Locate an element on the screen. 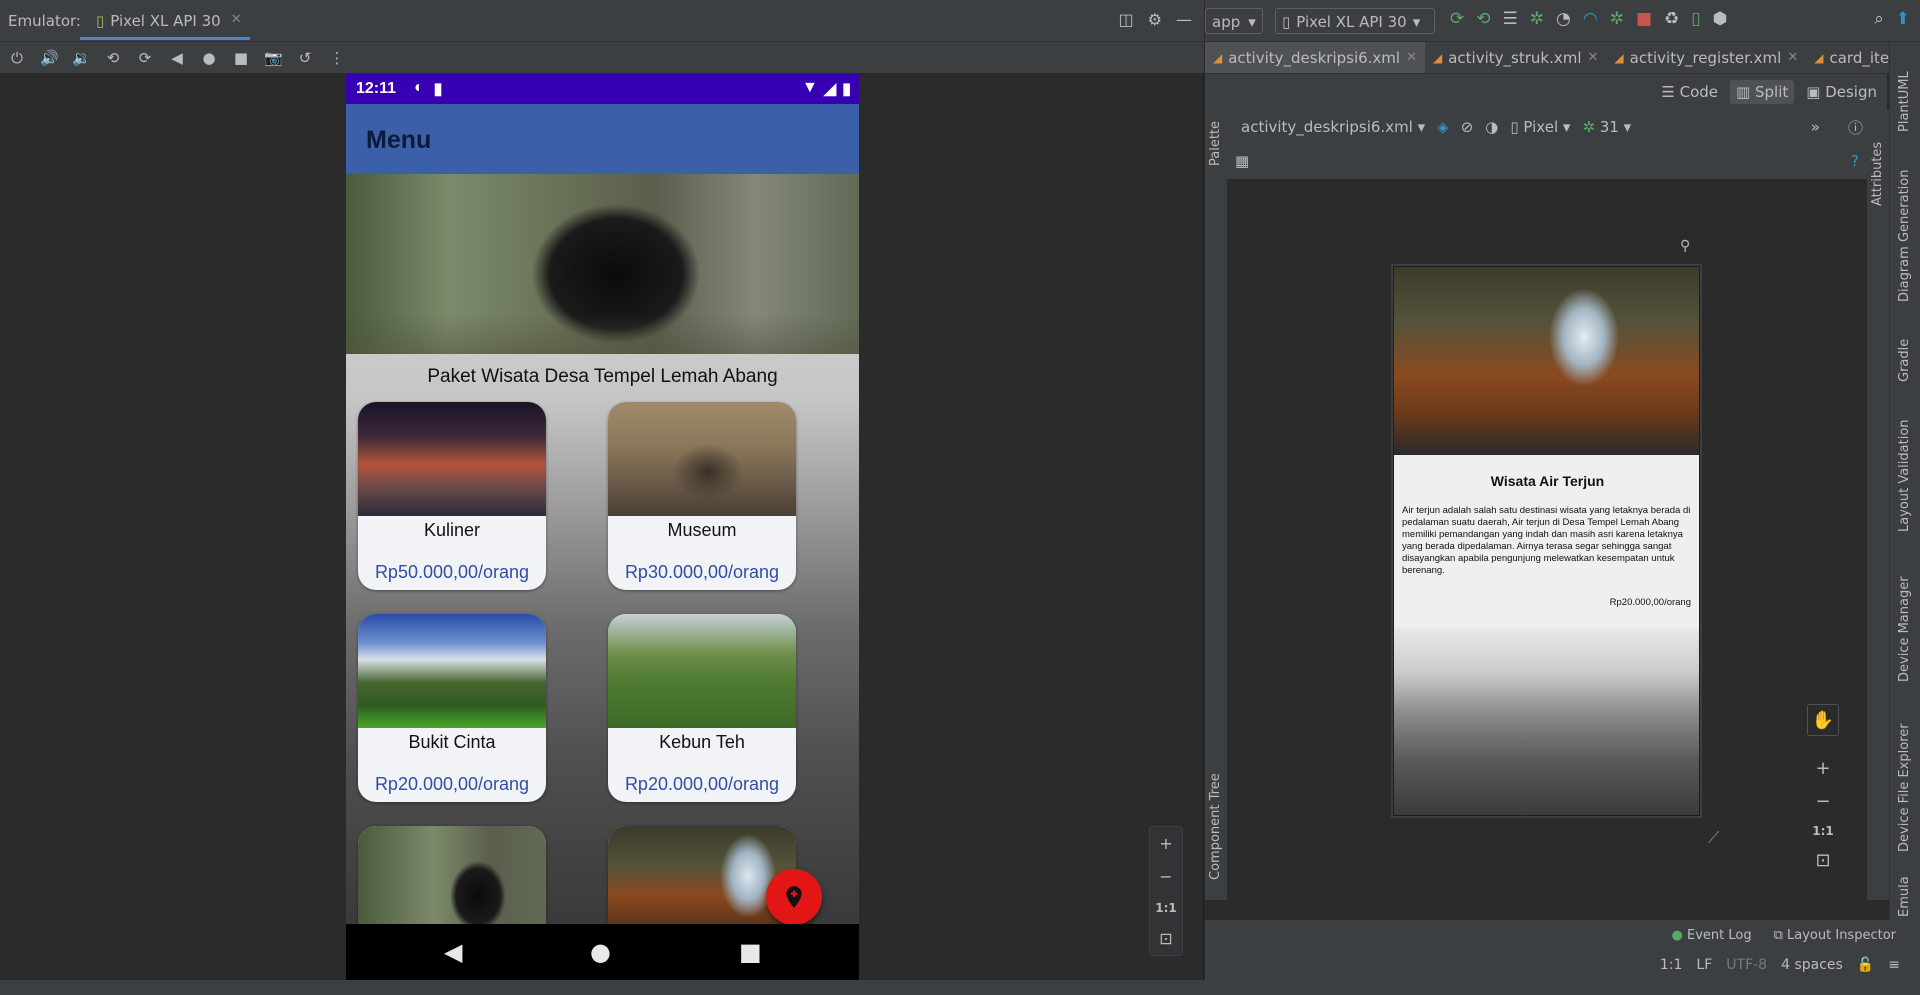 The width and height of the screenshot is (1920, 995). battery-icon: ▮ is located at coordinates (846, 89).